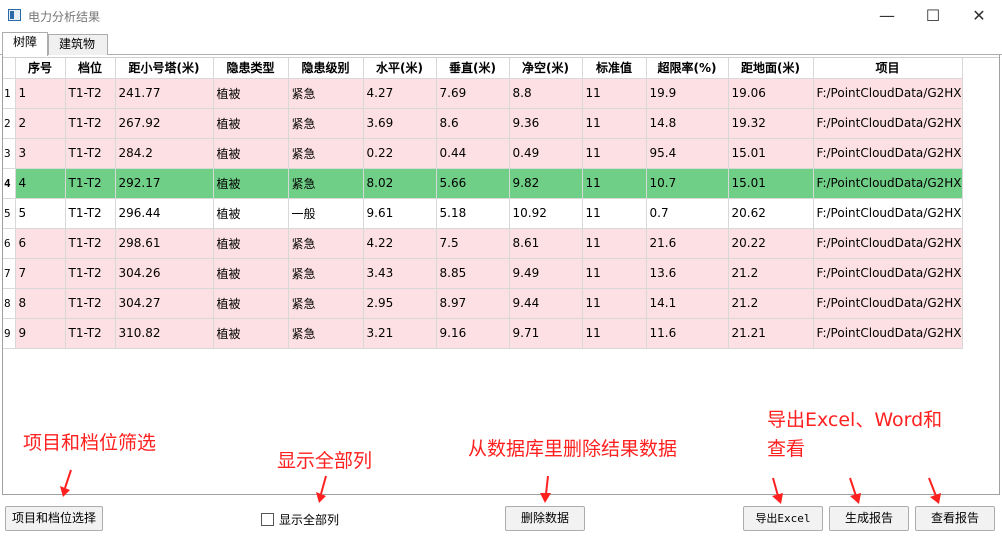 Image resolution: width=1002 pixels, height=544 pixels. Describe the element at coordinates (687, 213) in the screenshot. I see `table-cell: 0.7` at that location.